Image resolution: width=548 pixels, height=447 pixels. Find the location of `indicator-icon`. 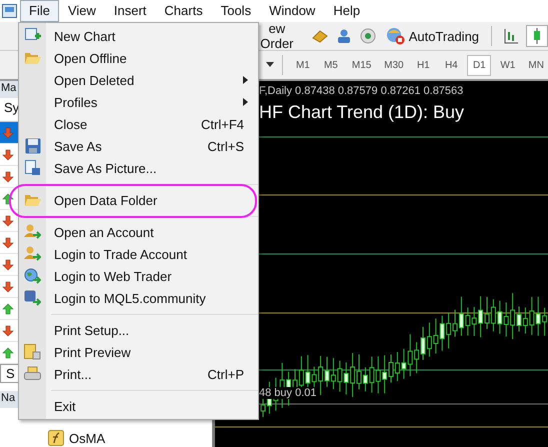

indicator-icon is located at coordinates (56, 438).